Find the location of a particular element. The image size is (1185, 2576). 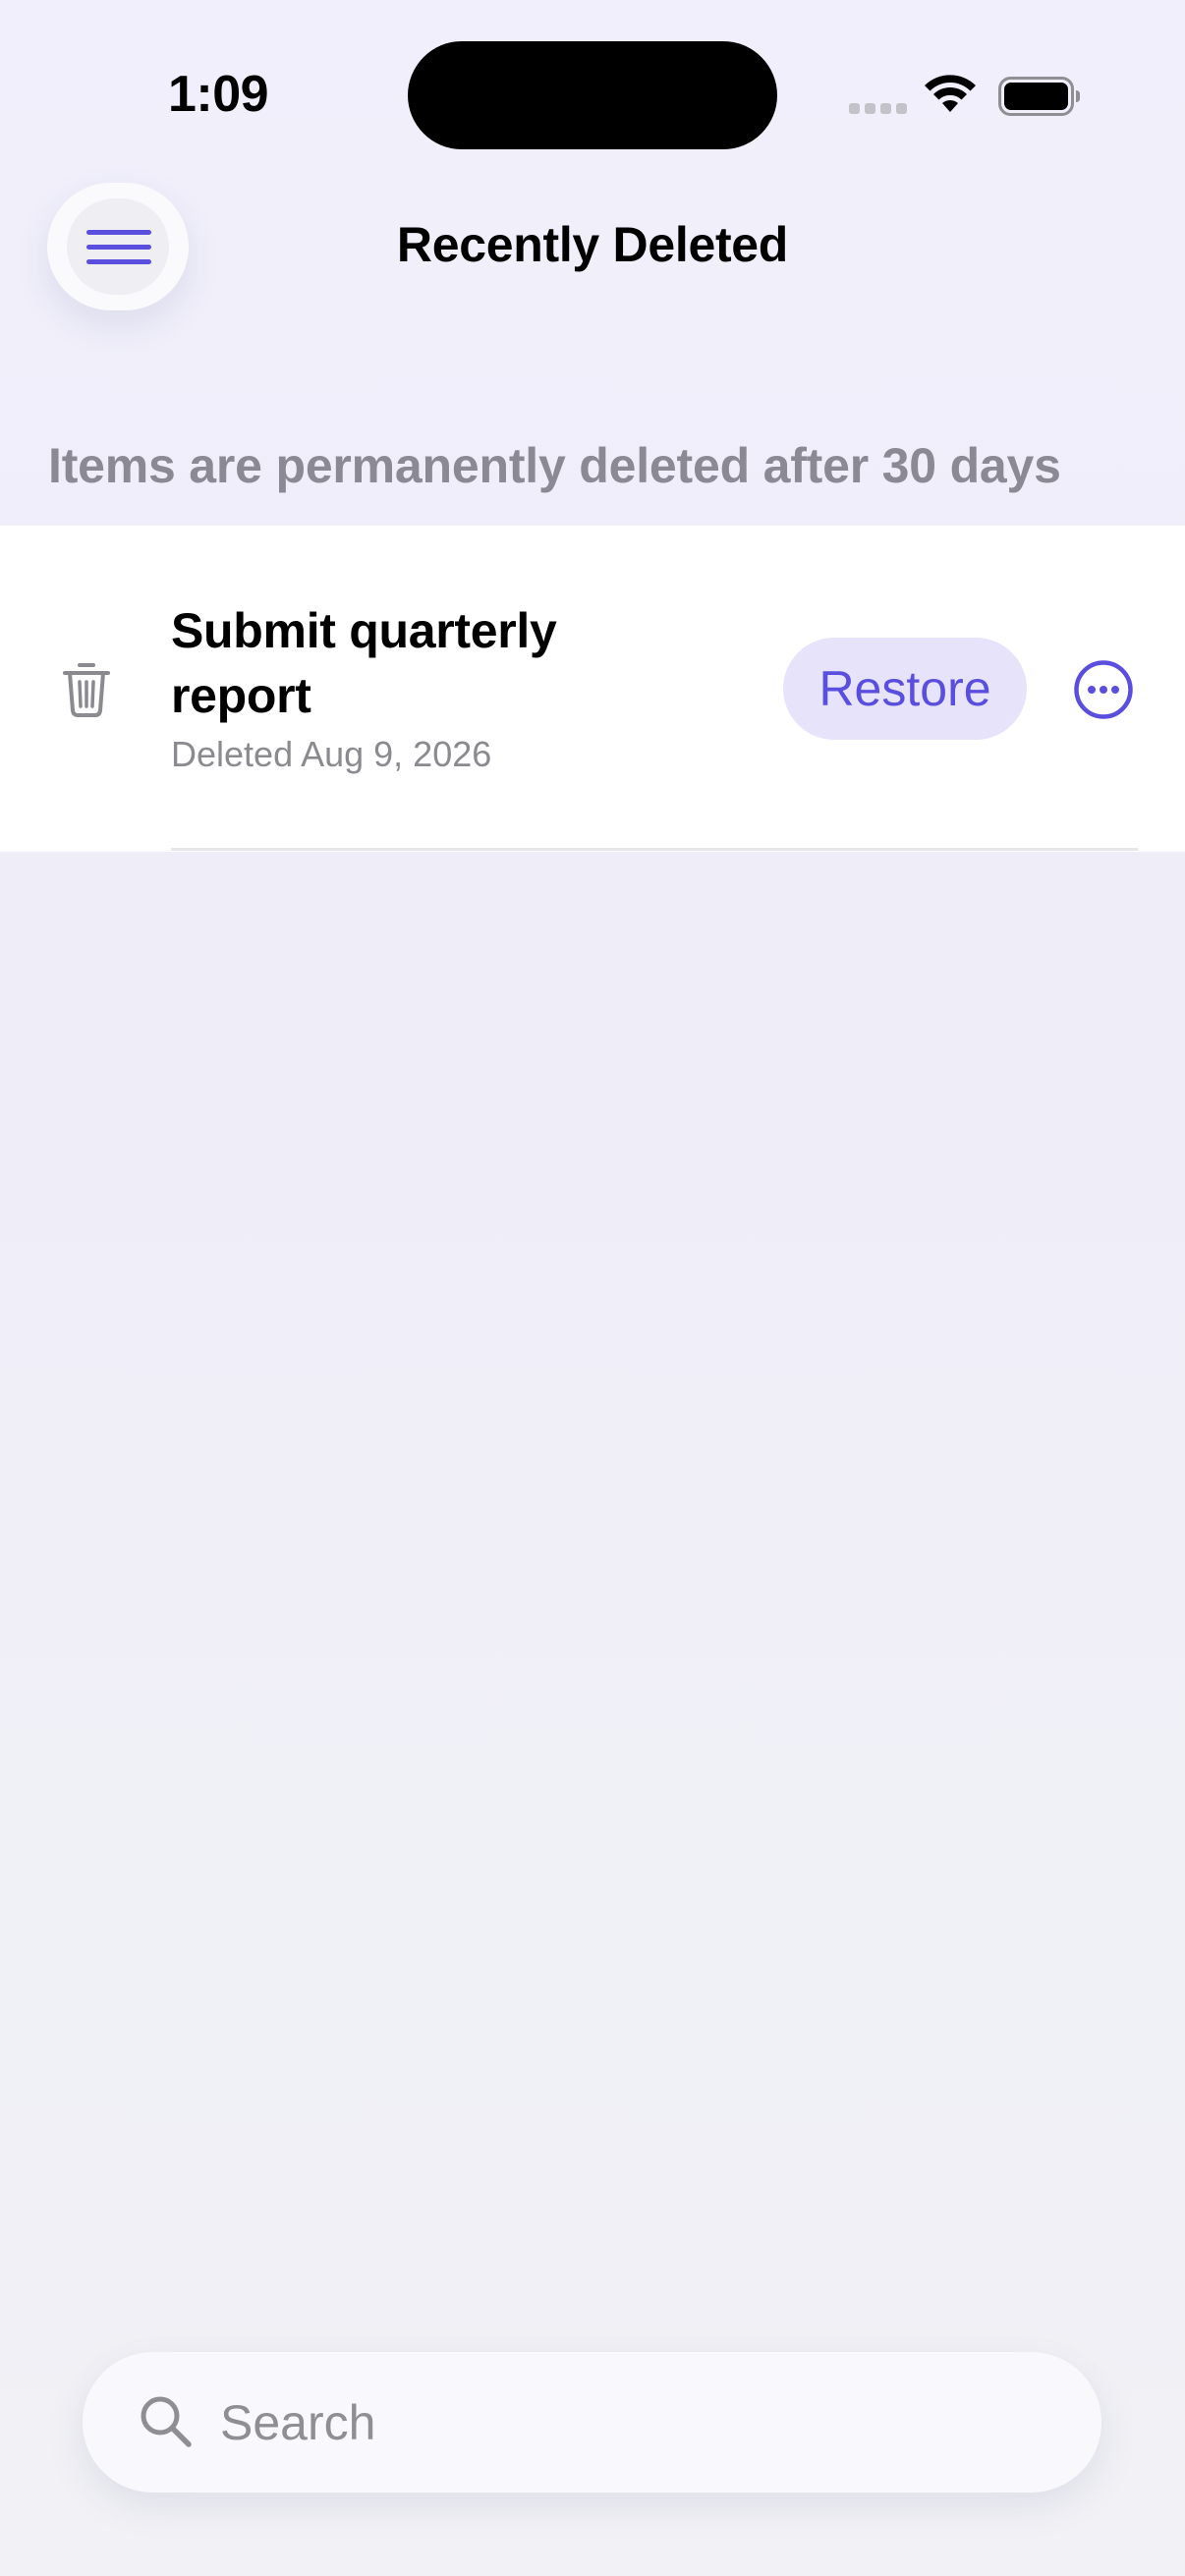

status-time: 1:09 is located at coordinates (219, 94).